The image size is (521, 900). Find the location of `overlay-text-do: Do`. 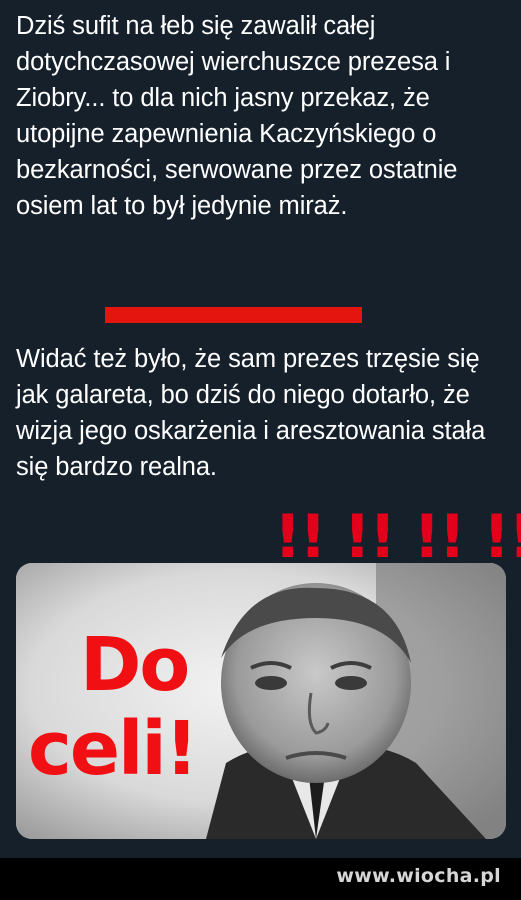

overlay-text-do: Do is located at coordinates (135, 665).